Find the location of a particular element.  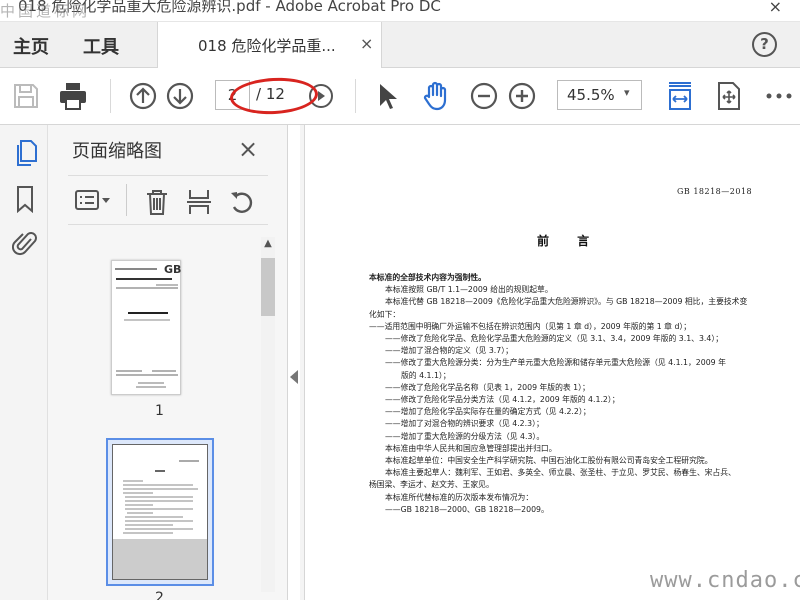

tab-home: 主页 is located at coordinates (31, 46).